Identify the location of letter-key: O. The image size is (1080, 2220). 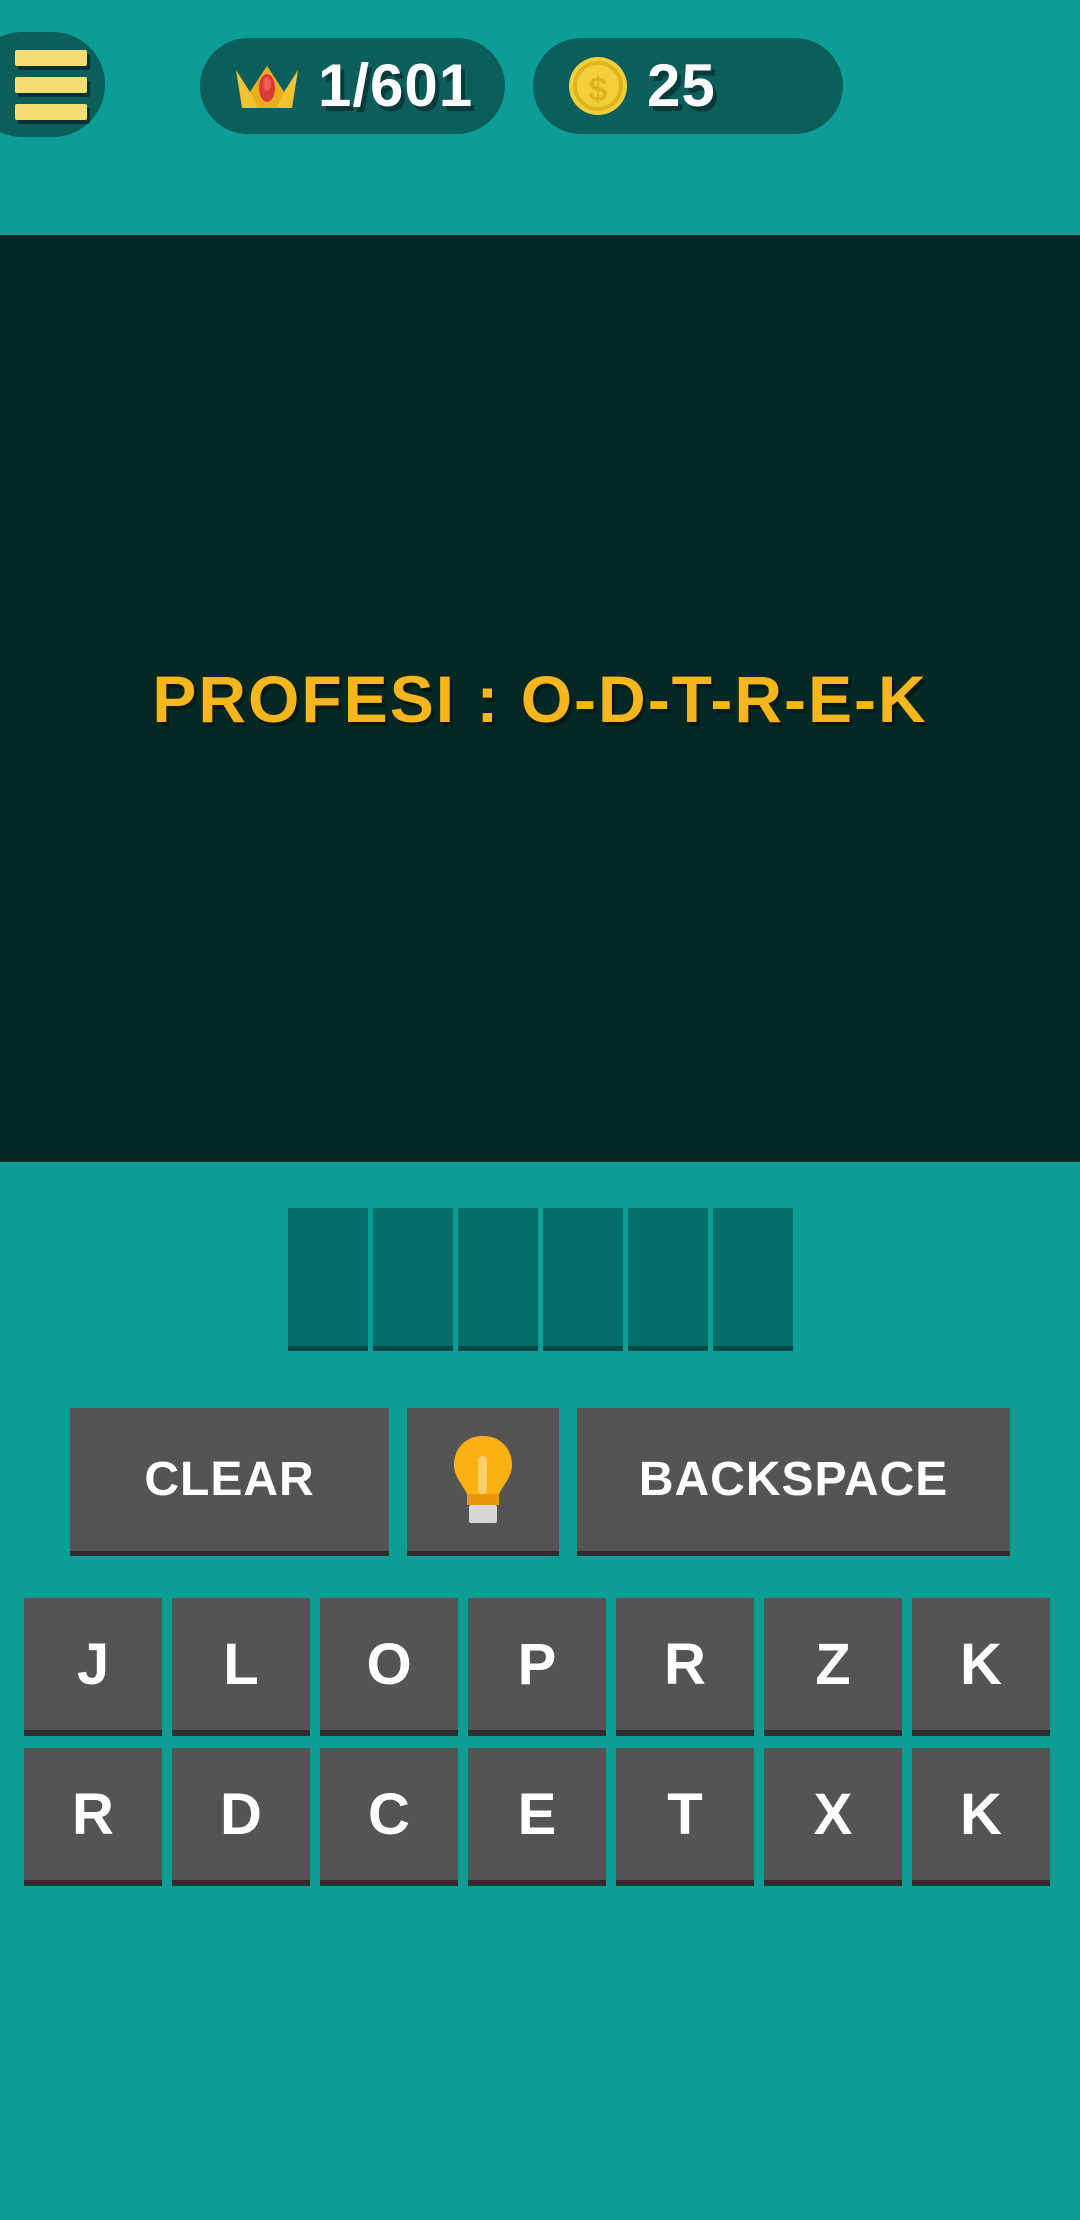
(389, 1667).